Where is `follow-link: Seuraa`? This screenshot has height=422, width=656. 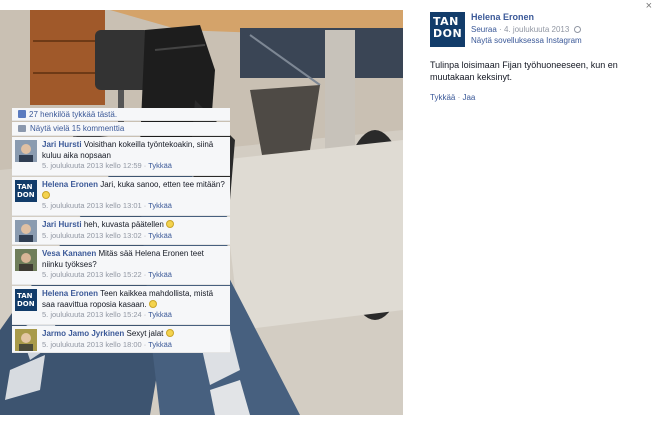 follow-link: Seuraa is located at coordinates (484, 29).